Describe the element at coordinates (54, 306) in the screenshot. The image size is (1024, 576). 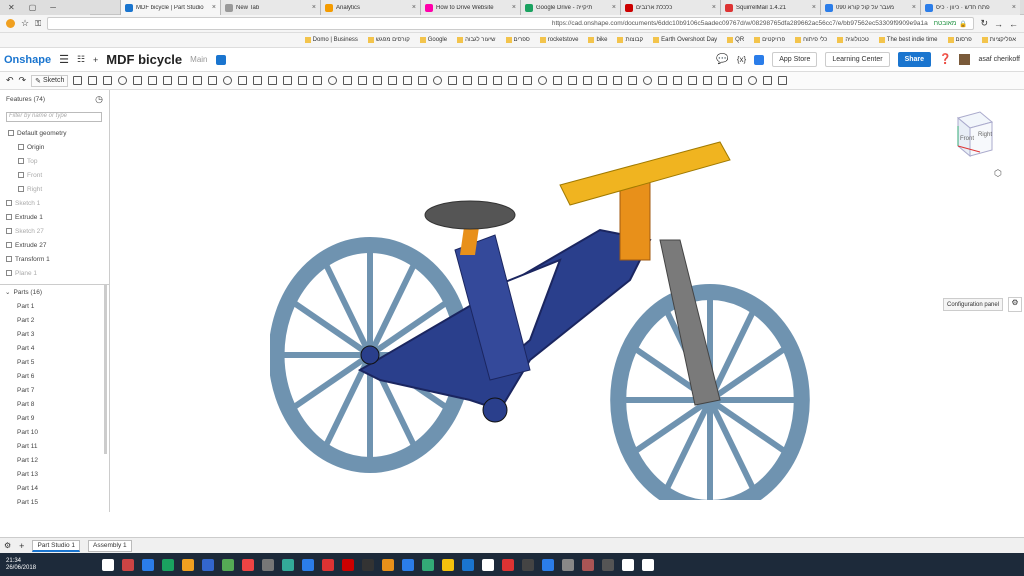
I see `part-item: Part 1` at that location.